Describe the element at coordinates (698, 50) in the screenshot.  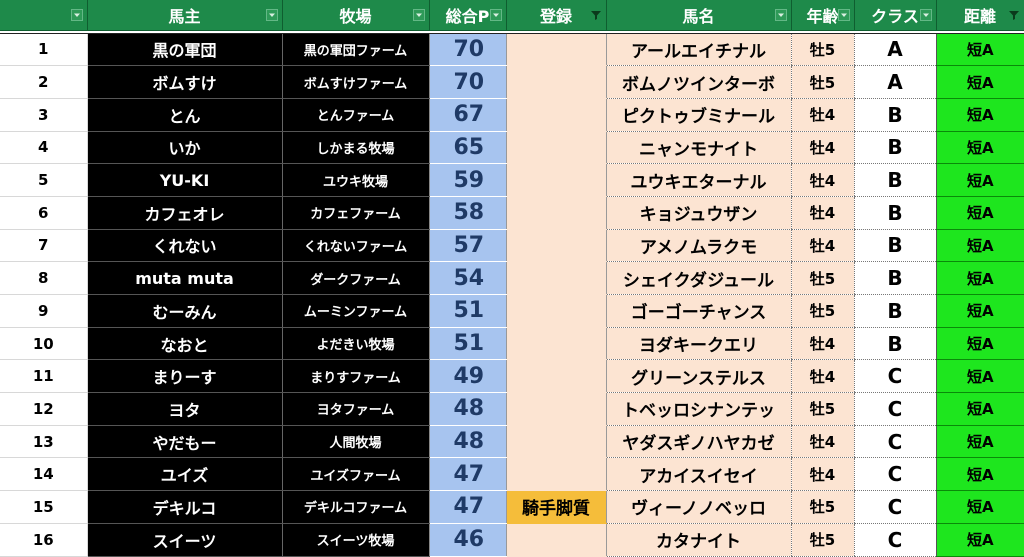
I see `horse-name-cell: アールエイチナル` at that location.